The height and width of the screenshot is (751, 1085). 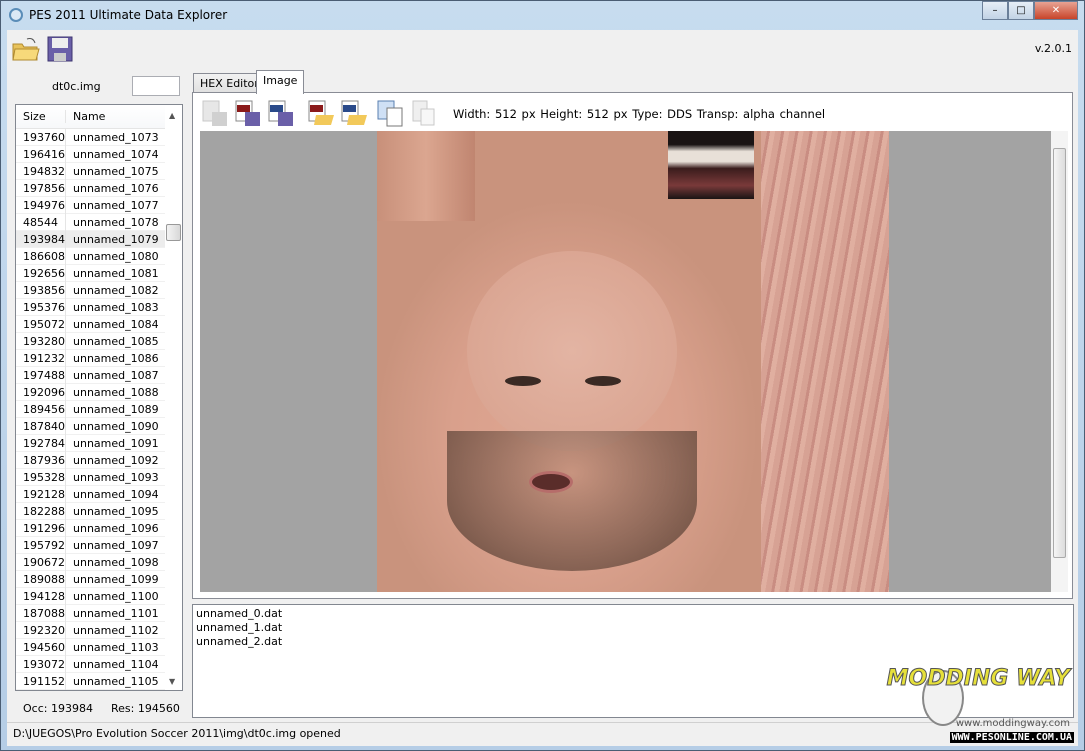 I want to click on list-item: 187840 unnamed_1090, so click(x=99, y=426).